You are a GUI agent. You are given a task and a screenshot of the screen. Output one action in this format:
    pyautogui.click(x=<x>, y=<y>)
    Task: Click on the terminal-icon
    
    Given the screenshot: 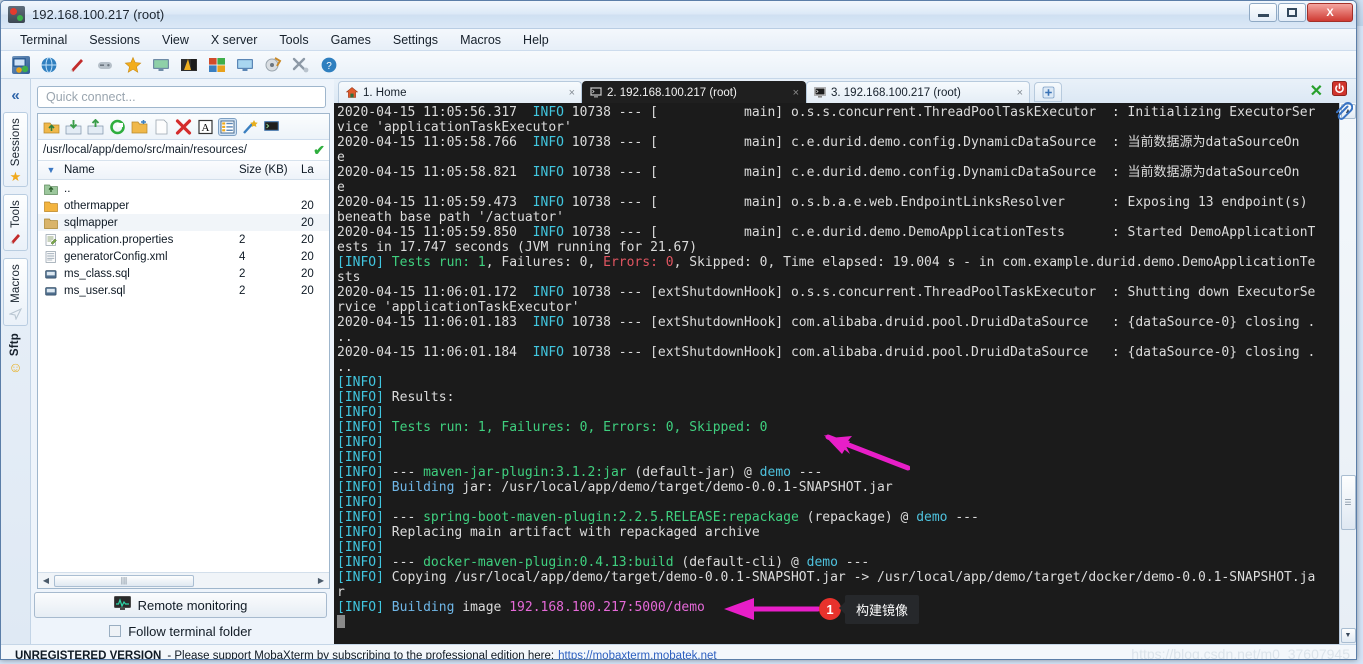 What is the action you would take?
    pyautogui.click(x=271, y=127)
    